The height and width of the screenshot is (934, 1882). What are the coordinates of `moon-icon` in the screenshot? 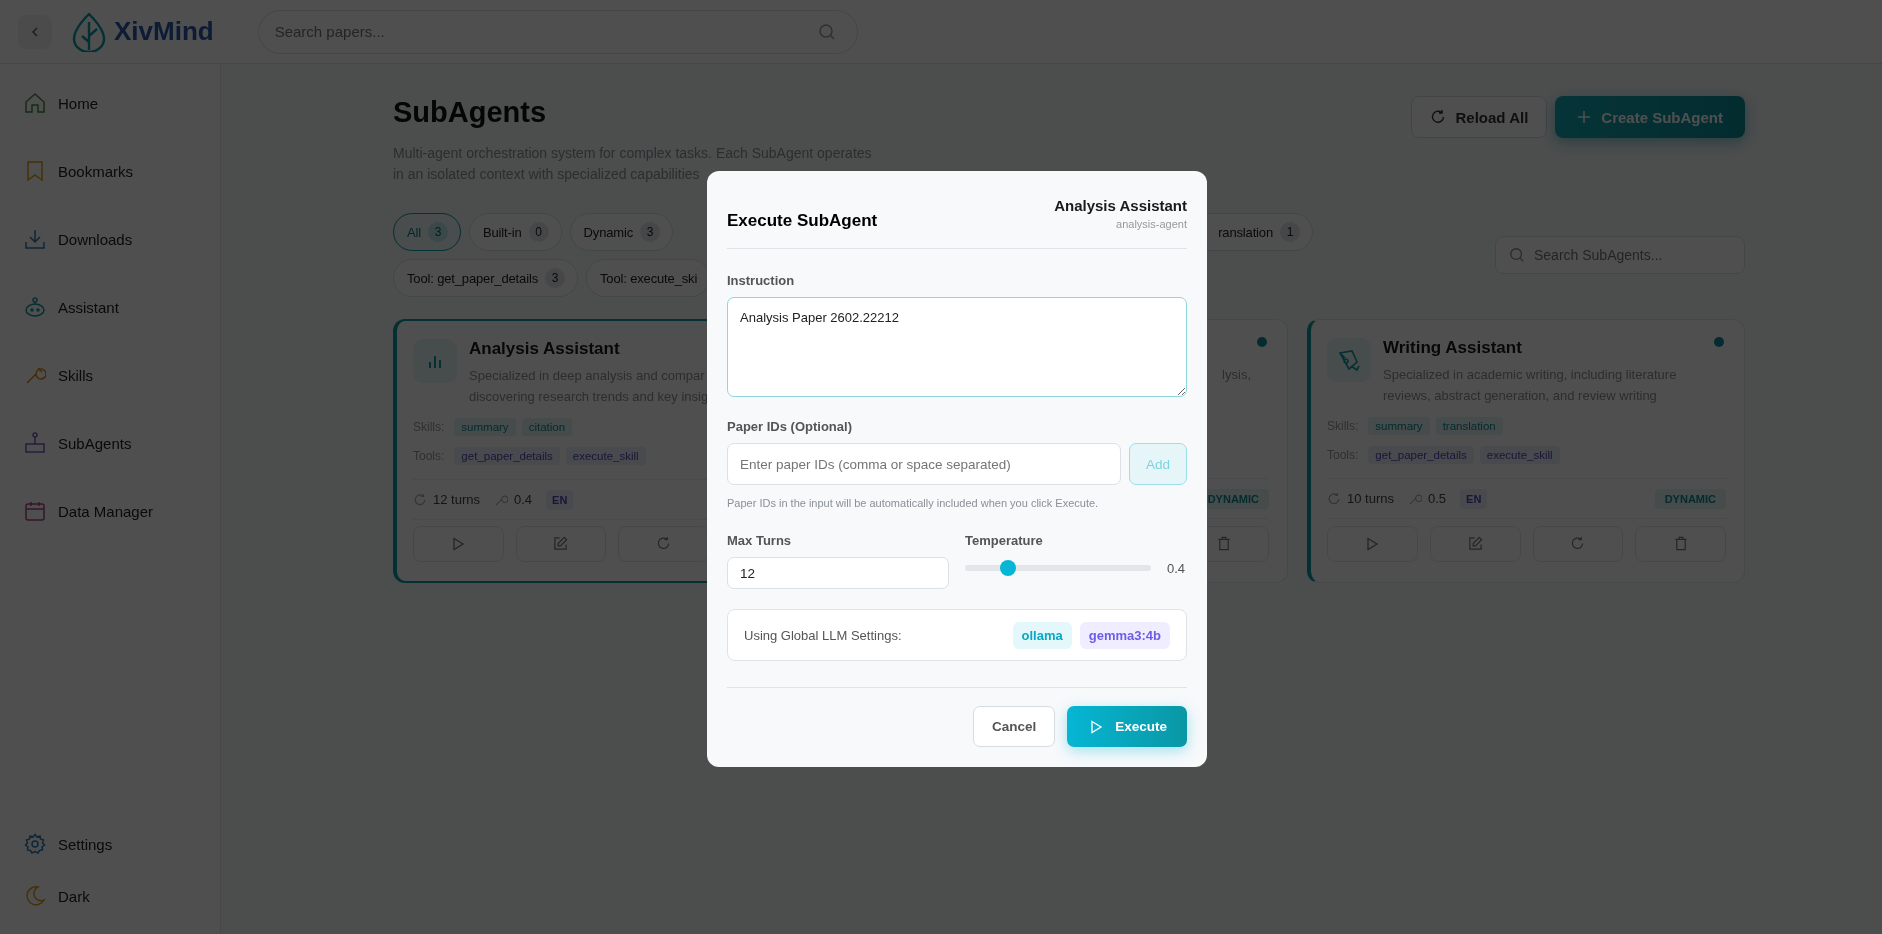 It's located at (35, 896).